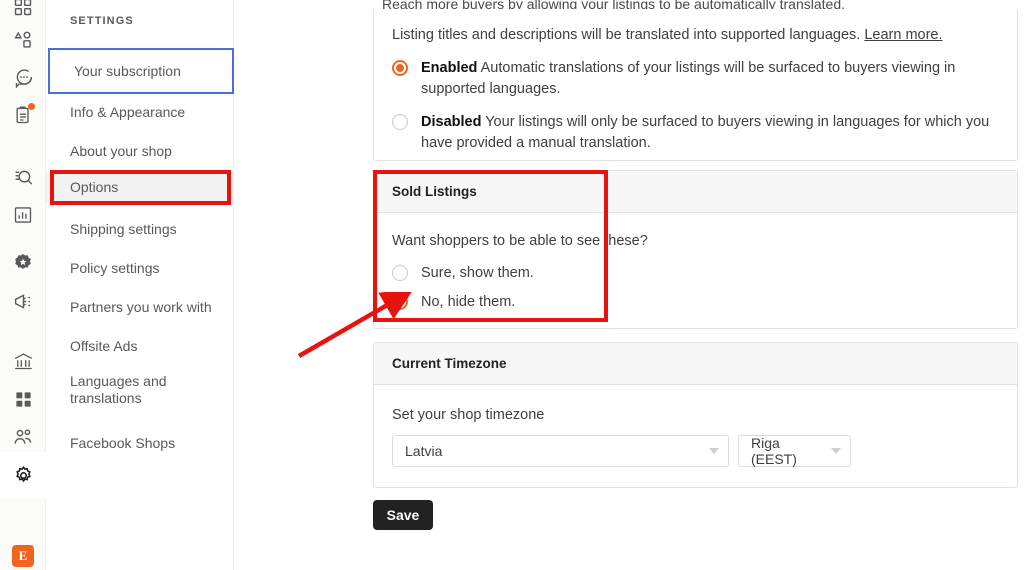  What do you see at coordinates (468, 415) in the screenshot?
I see `timezone-field-label: Set your shop timezone` at bounding box center [468, 415].